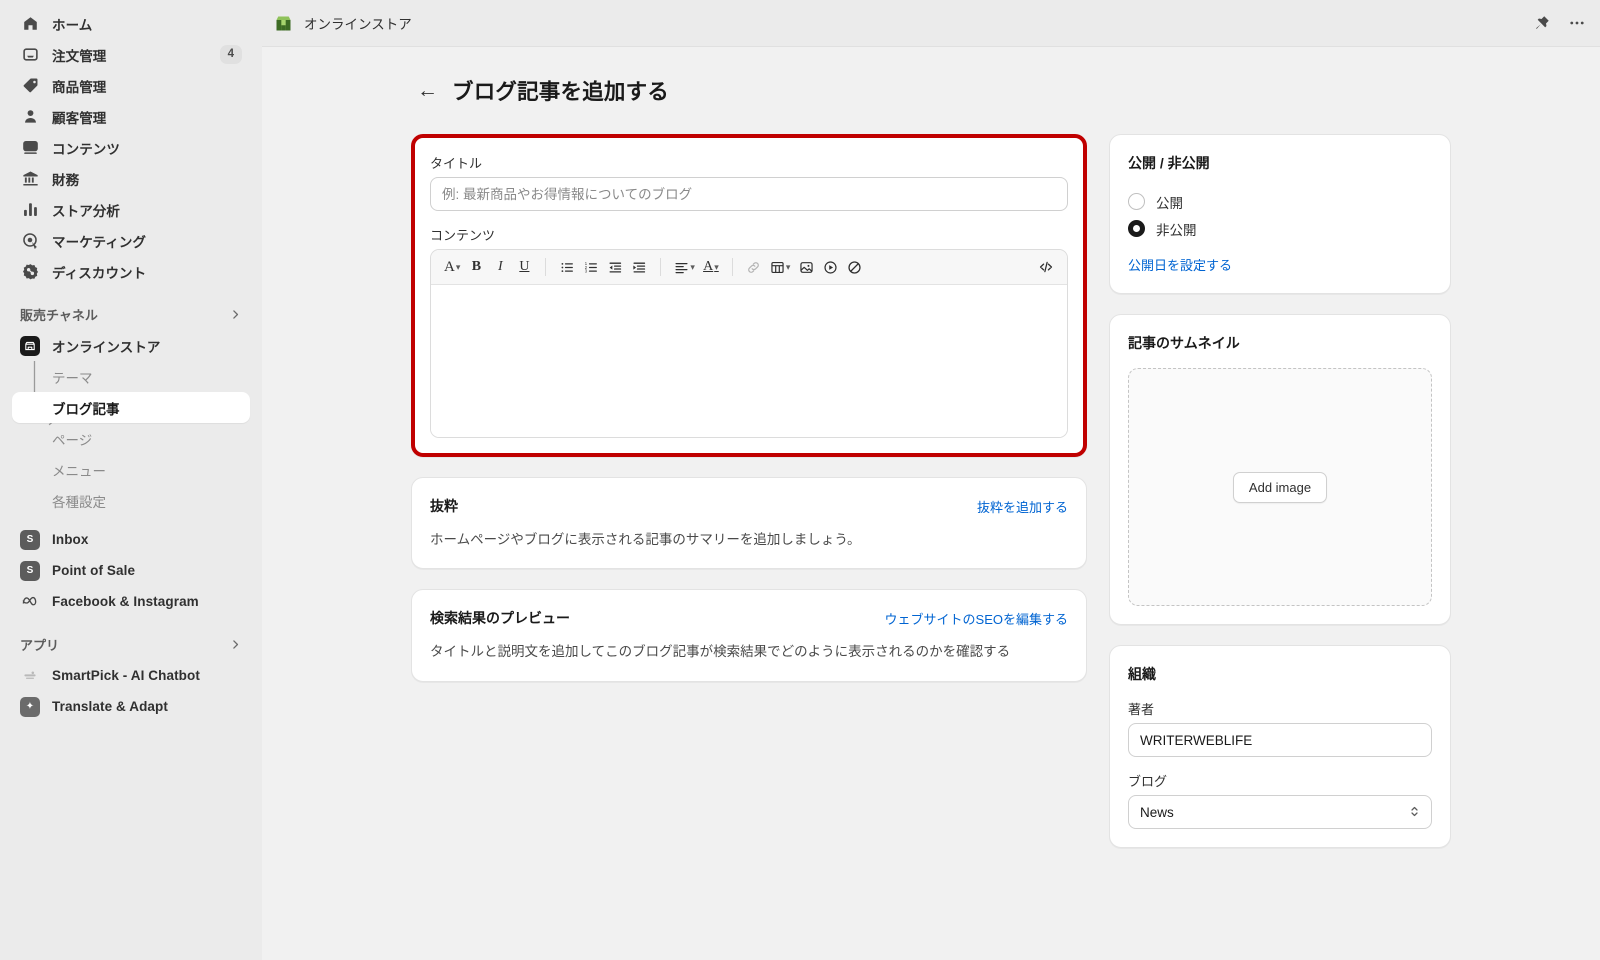 Image resolution: width=1600 pixels, height=960 pixels. Describe the element at coordinates (30, 24) in the screenshot. I see `home-icon` at that location.